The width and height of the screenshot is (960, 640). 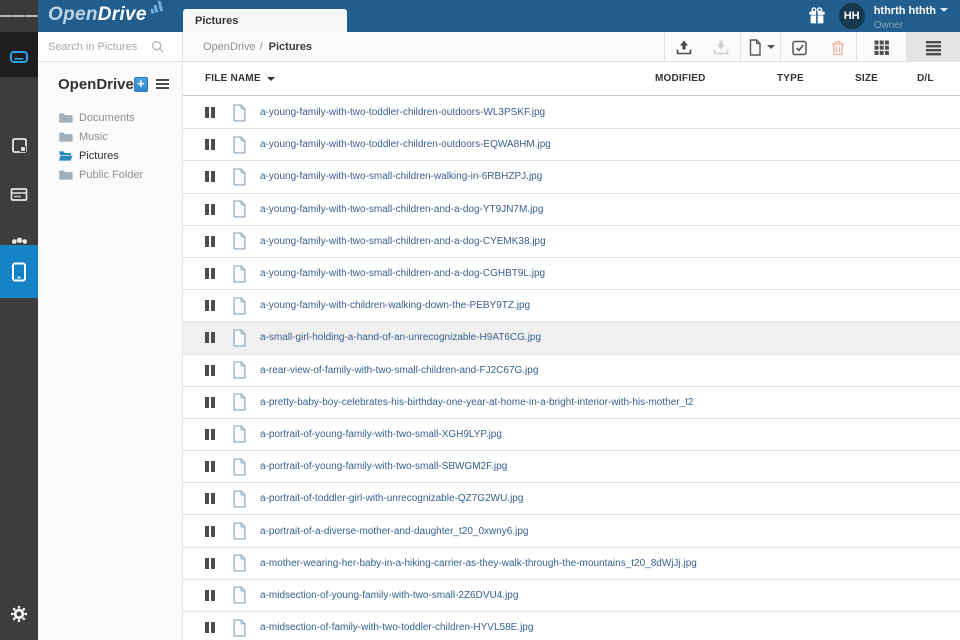 I want to click on delete-button, so click(x=837, y=47).